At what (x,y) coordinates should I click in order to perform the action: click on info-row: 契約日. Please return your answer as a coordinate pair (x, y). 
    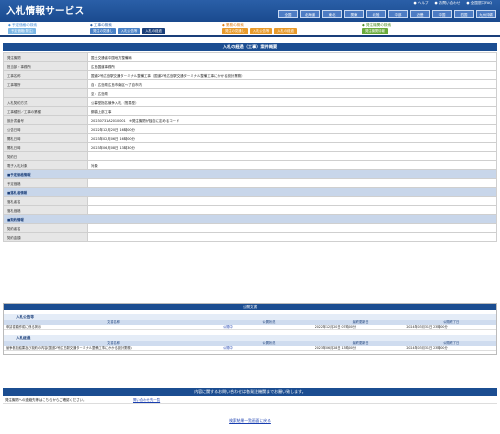
    Looking at the image, I should click on (250, 156).